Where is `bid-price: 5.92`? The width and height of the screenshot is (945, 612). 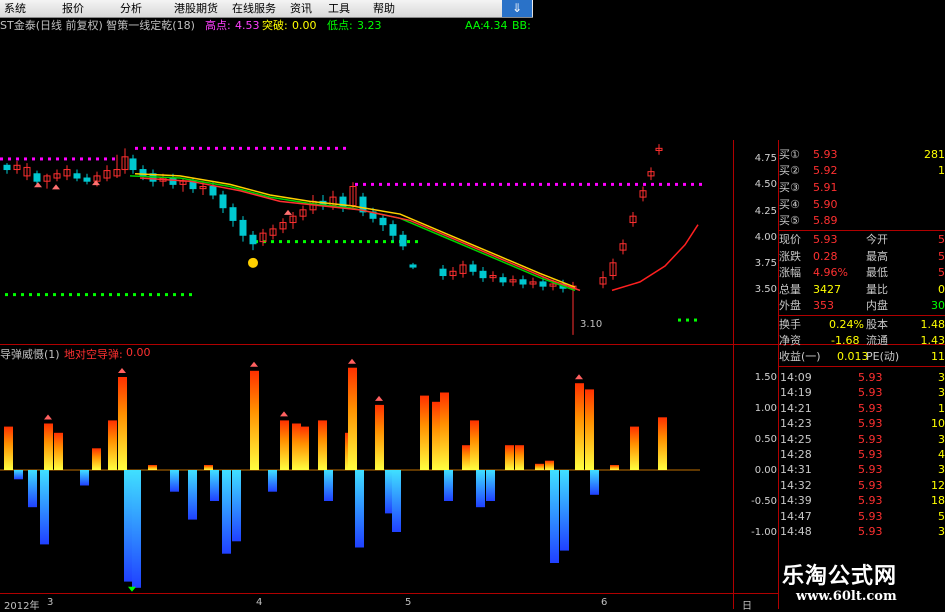
bid-price: 5.92 is located at coordinates (825, 171).